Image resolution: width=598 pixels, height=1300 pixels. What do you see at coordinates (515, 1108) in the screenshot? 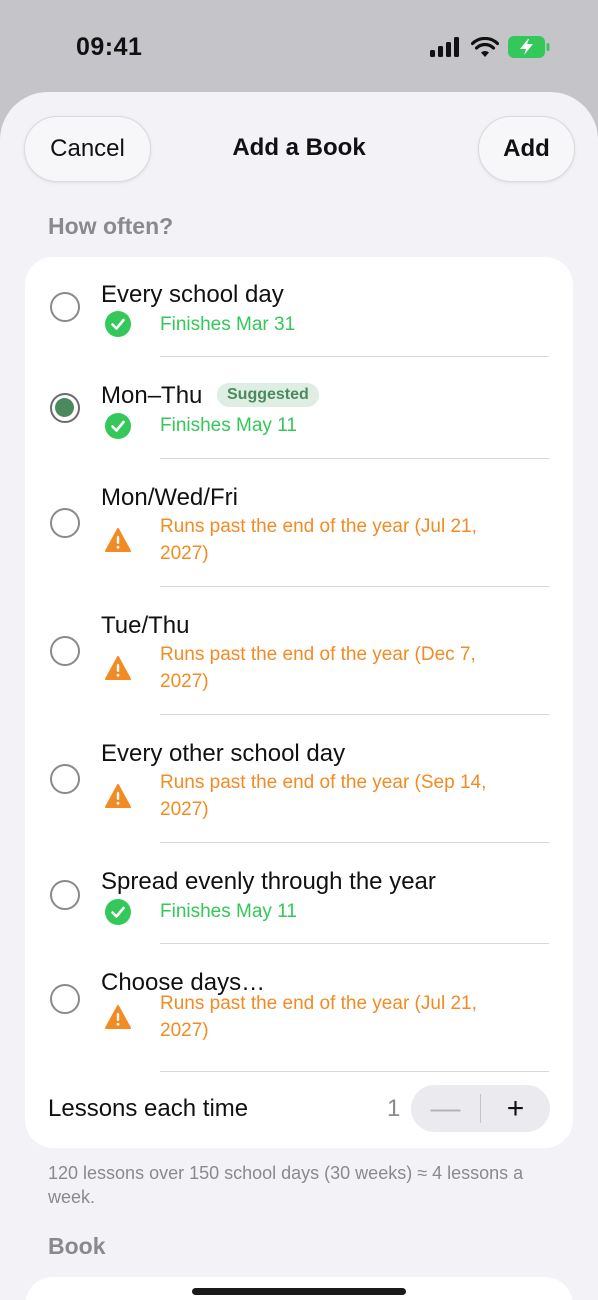
I see `increment-button: +` at bounding box center [515, 1108].